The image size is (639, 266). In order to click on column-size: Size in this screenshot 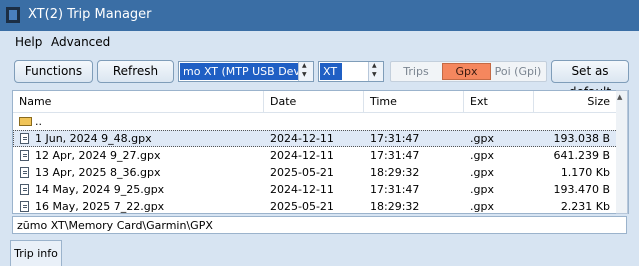, I will do `click(581, 101)`.